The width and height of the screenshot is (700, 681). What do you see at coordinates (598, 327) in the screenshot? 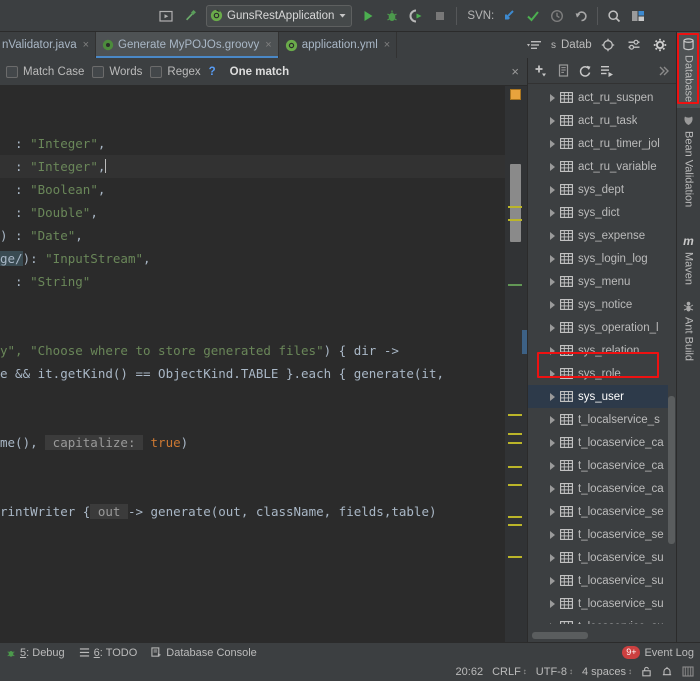
I see `tree-item-sys_operation_l: sys_operation_l` at bounding box center [598, 327].